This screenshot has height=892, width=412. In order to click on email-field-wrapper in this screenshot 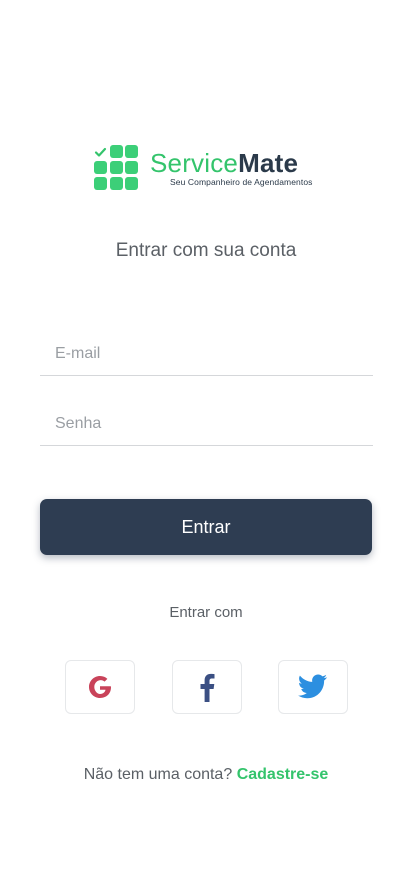, I will do `click(206, 353)`.